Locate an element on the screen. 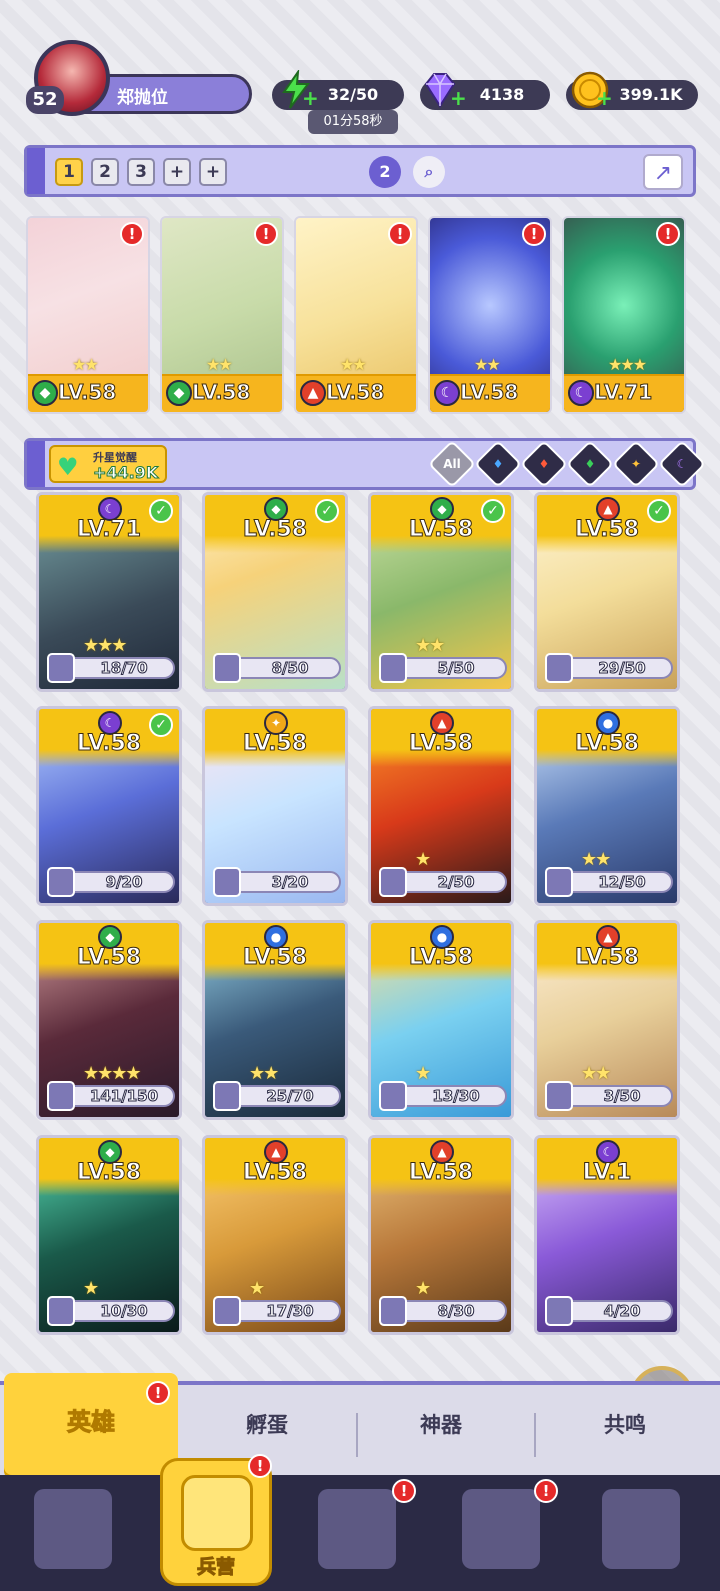 This screenshot has height=1591, width=720. tab-hatch: 孵蛋 is located at coordinates (267, 1424).